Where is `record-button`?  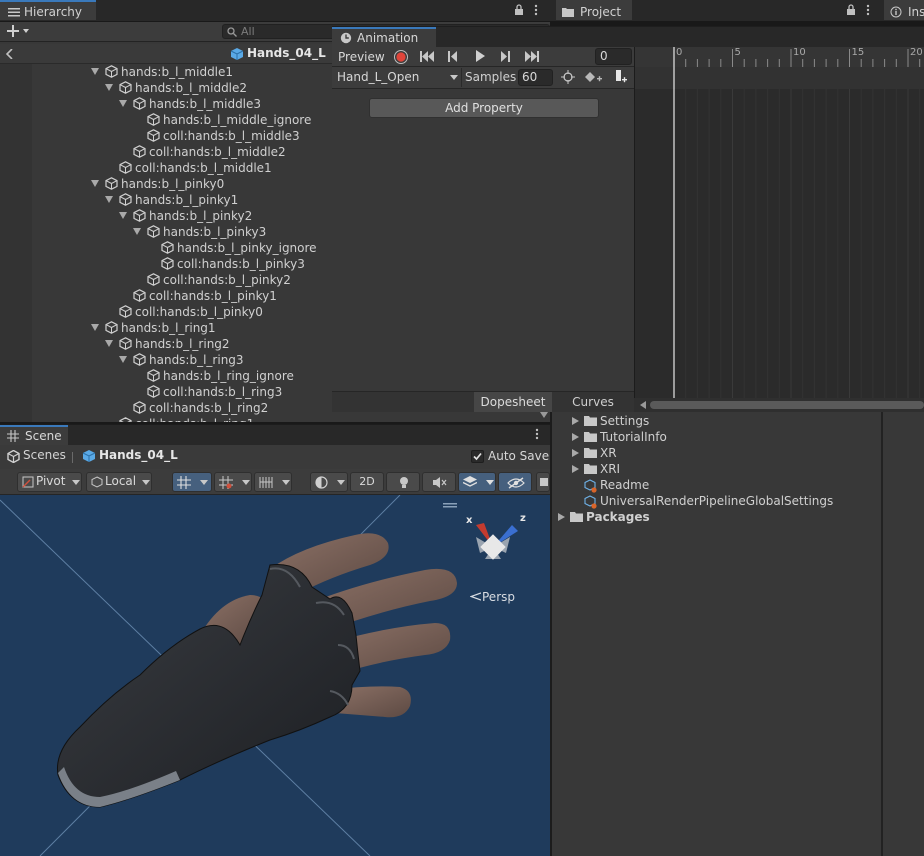 record-button is located at coordinates (401, 57).